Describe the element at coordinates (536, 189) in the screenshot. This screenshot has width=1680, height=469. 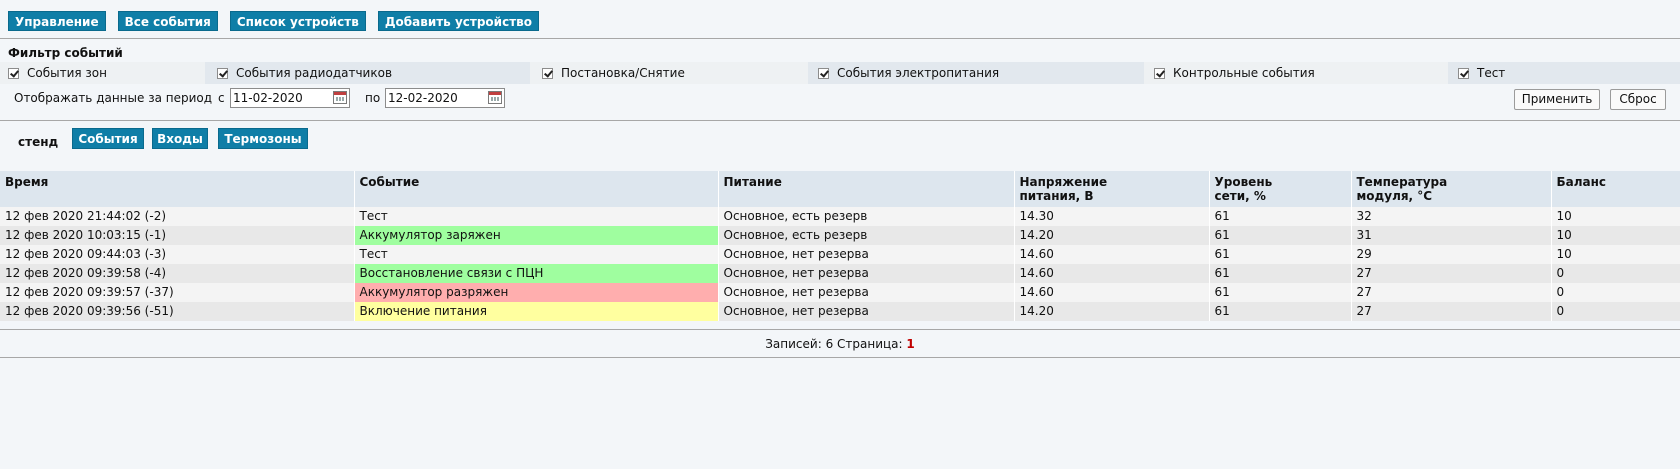
I see `column-header-event: Событие` at that location.